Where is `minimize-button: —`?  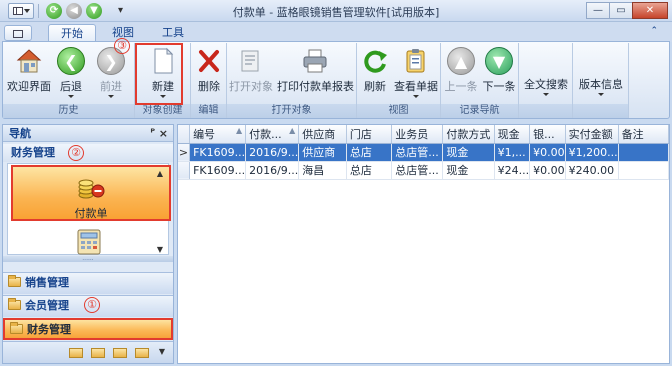 minimize-button: — is located at coordinates (598, 10).